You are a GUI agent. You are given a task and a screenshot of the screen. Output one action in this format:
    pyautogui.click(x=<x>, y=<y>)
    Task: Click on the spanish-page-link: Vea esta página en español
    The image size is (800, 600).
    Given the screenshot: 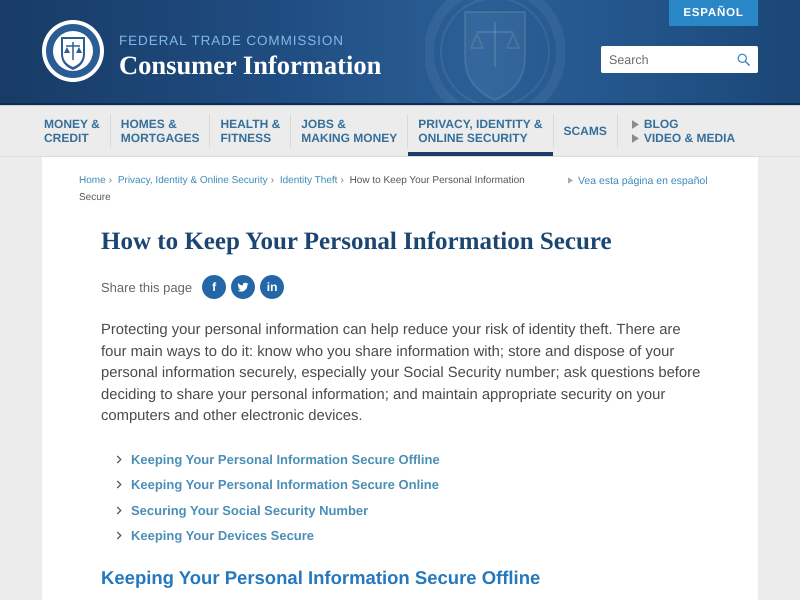 What is the action you would take?
    pyautogui.click(x=643, y=180)
    